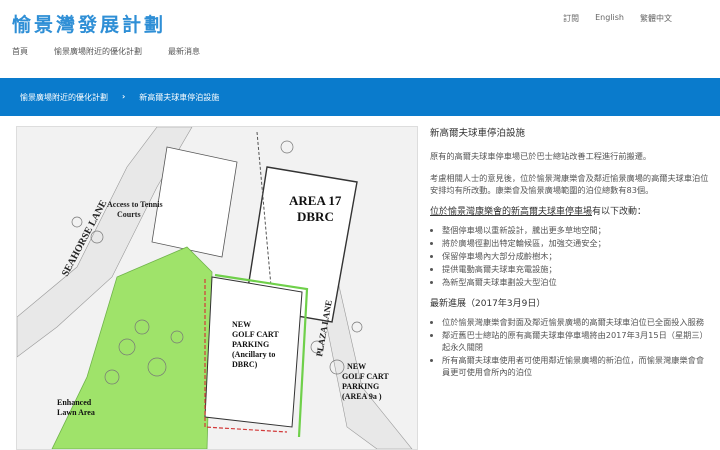  What do you see at coordinates (74, 402) in the screenshot?
I see `svg-text: Enhanced` at bounding box center [74, 402].